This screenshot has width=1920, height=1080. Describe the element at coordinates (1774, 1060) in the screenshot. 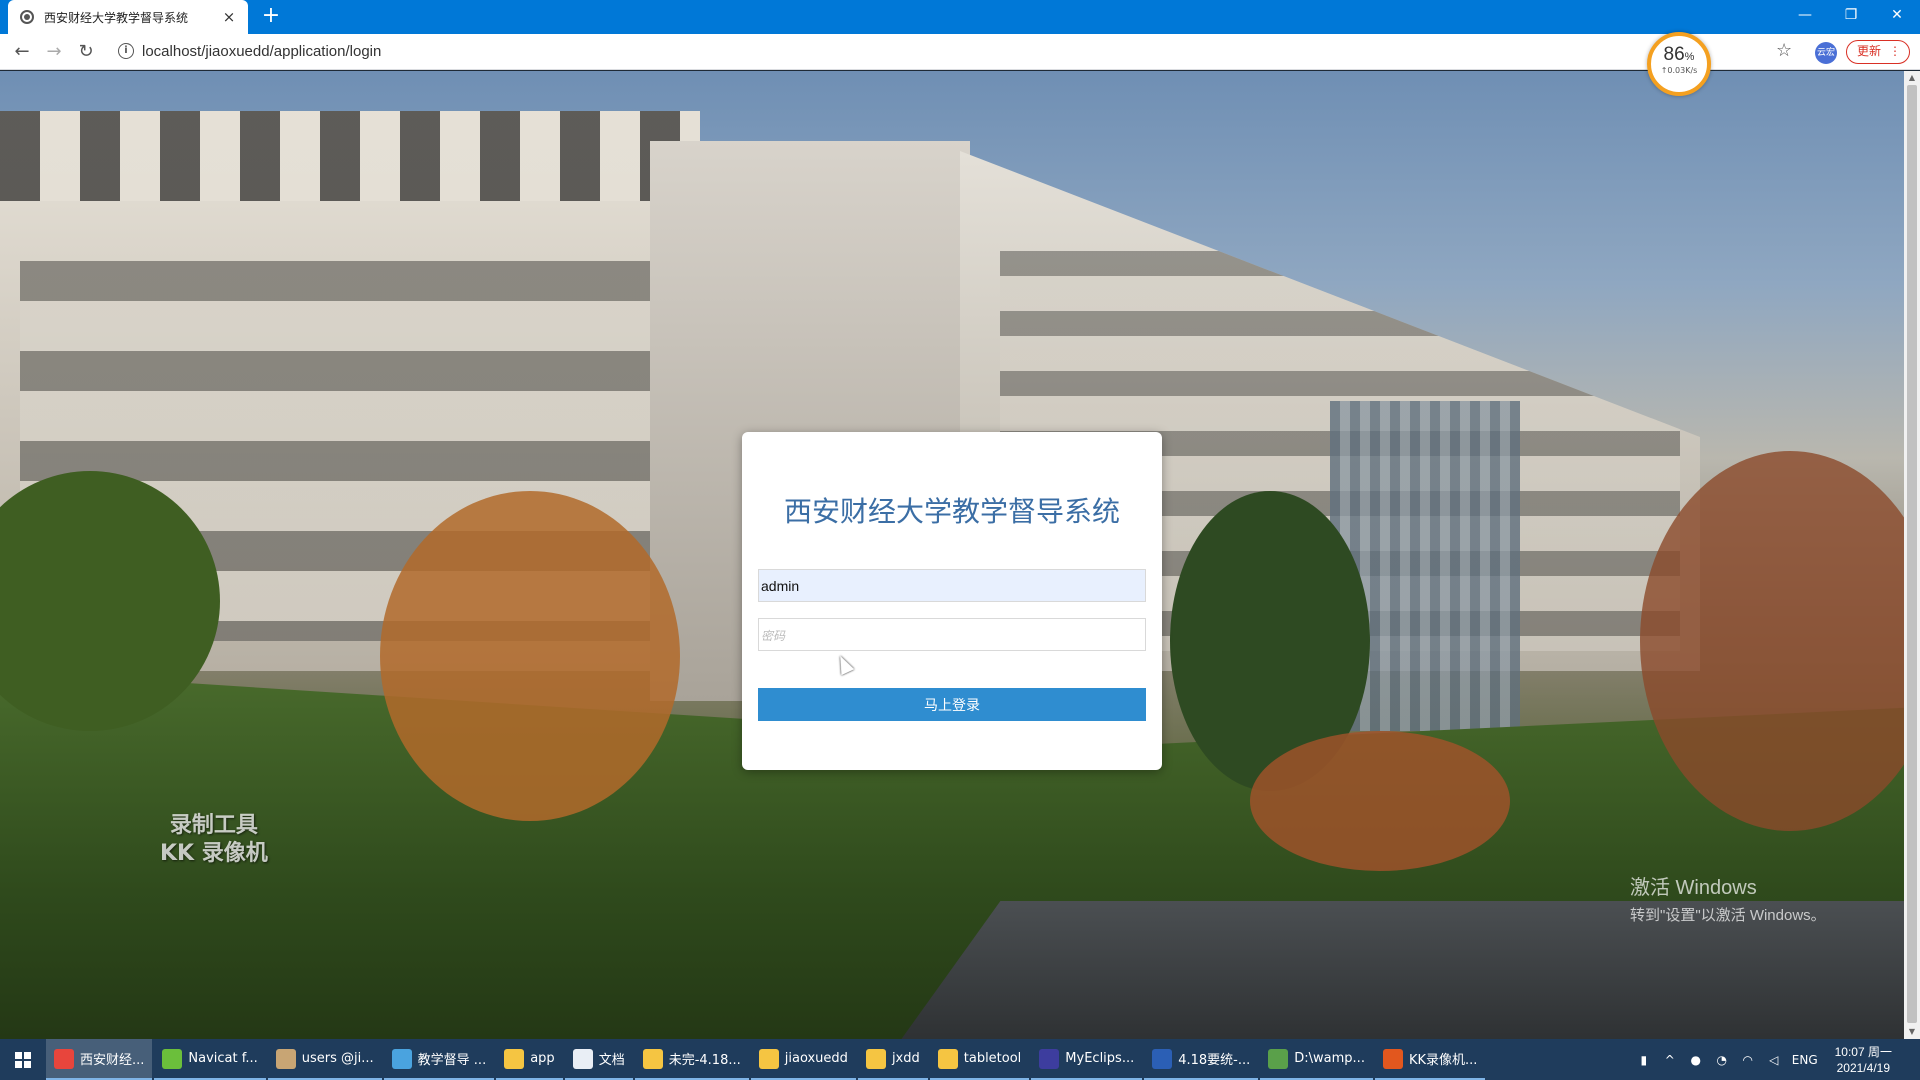

I see `volume-muted-icon: ◁` at that location.